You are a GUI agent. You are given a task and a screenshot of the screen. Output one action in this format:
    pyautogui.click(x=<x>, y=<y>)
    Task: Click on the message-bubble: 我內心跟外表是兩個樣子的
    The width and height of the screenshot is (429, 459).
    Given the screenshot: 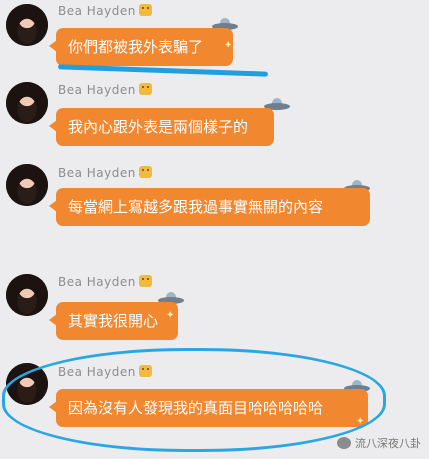 What is the action you would take?
    pyautogui.click(x=161, y=127)
    